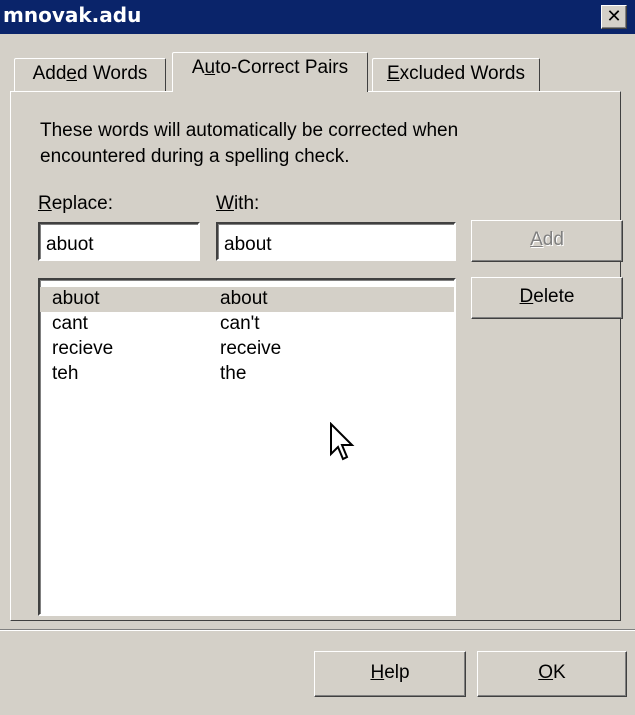  What do you see at coordinates (119, 241) in the screenshot?
I see `replace-input` at bounding box center [119, 241].